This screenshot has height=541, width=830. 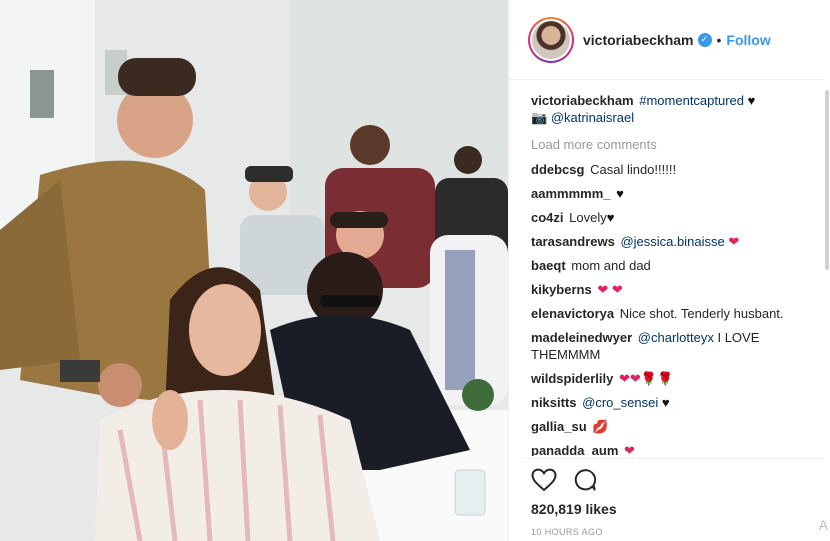 I want to click on comment-bubble-icon, so click(x=585, y=480).